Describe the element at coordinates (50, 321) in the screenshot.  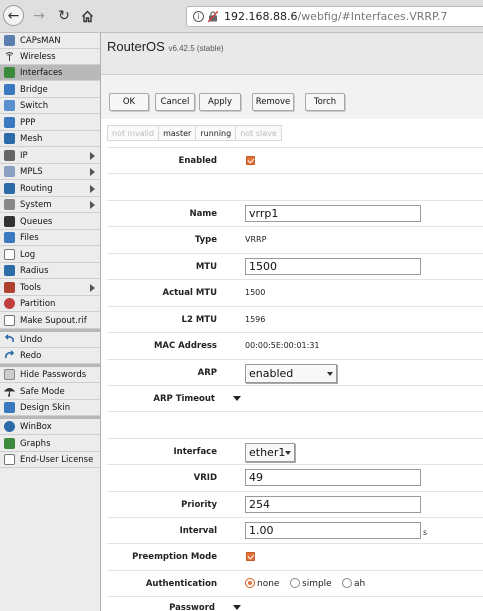
I see `sidebar-item-make-supout: Make Supout.rif` at that location.